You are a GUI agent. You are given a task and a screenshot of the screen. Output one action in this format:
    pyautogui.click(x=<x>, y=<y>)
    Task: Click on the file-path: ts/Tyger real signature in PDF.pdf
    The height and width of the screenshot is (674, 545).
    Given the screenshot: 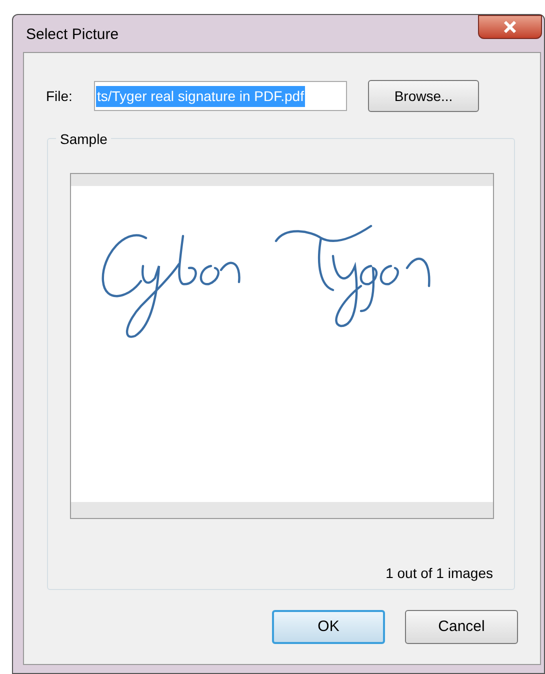 What is the action you would take?
    pyautogui.click(x=200, y=96)
    